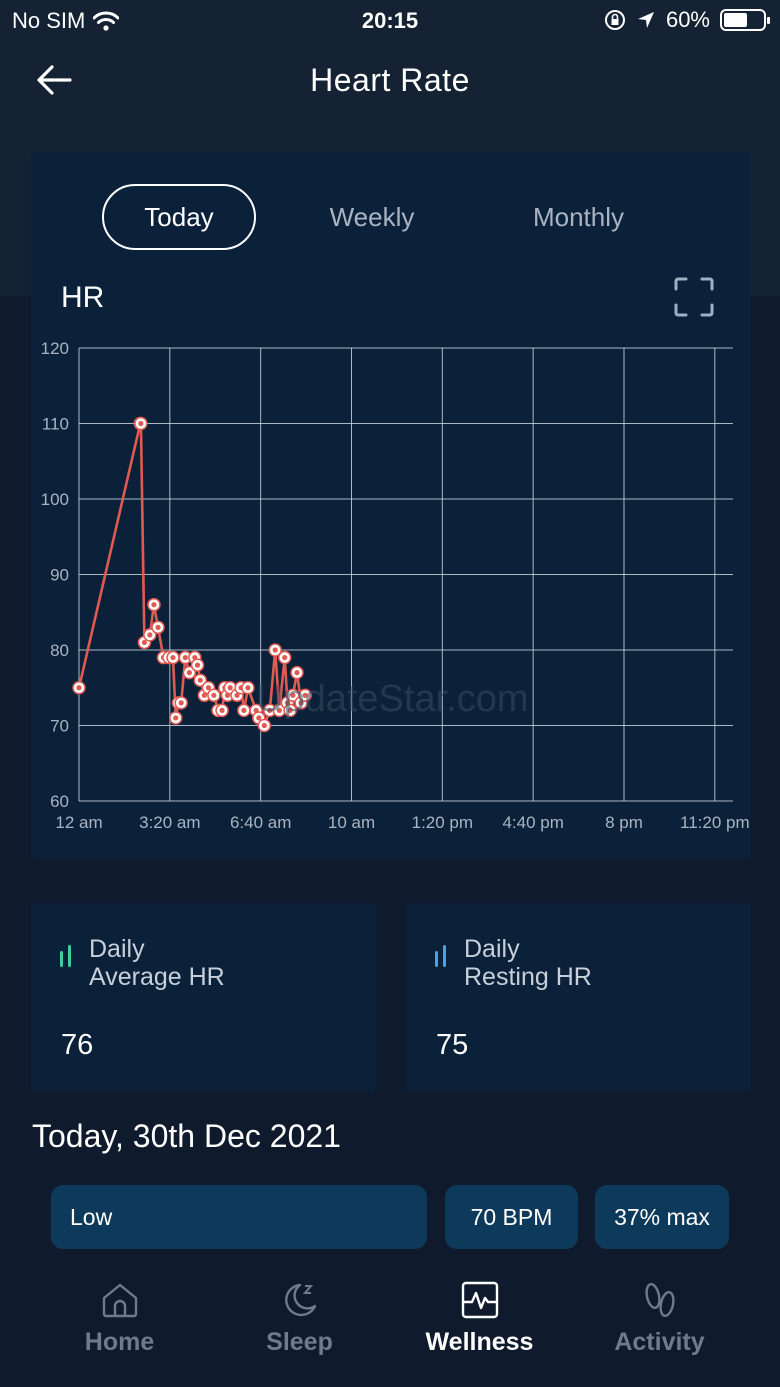  What do you see at coordinates (186, 1136) in the screenshot?
I see `date-heading: Today, 30th Dec 2021` at bounding box center [186, 1136].